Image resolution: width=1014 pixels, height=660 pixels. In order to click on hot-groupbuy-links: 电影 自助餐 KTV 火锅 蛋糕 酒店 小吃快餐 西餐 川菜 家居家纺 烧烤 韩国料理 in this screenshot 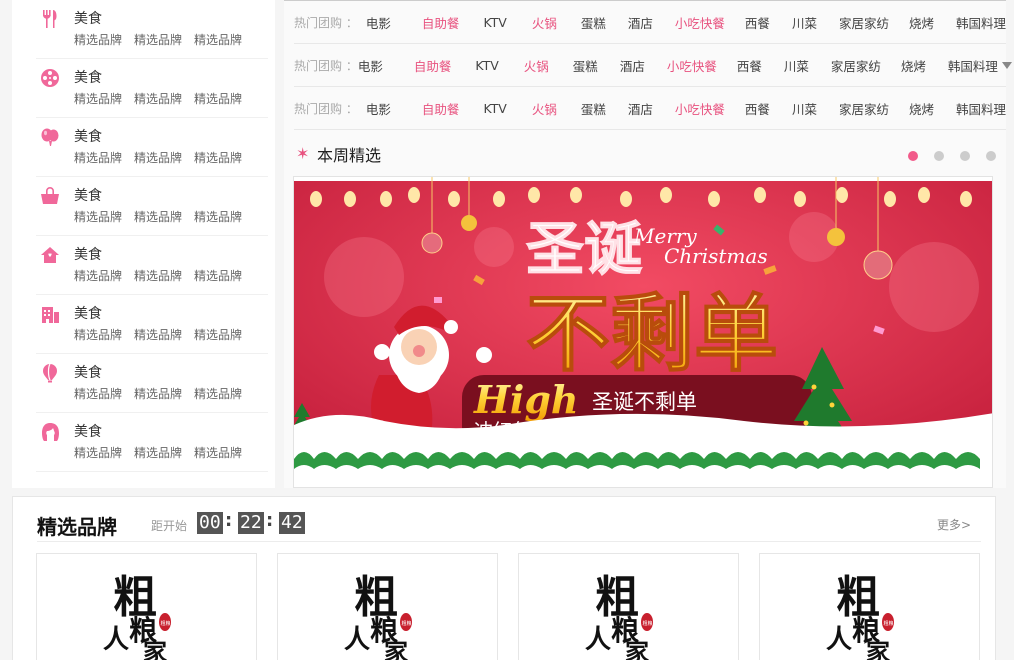, I will do `click(686, 108)`.